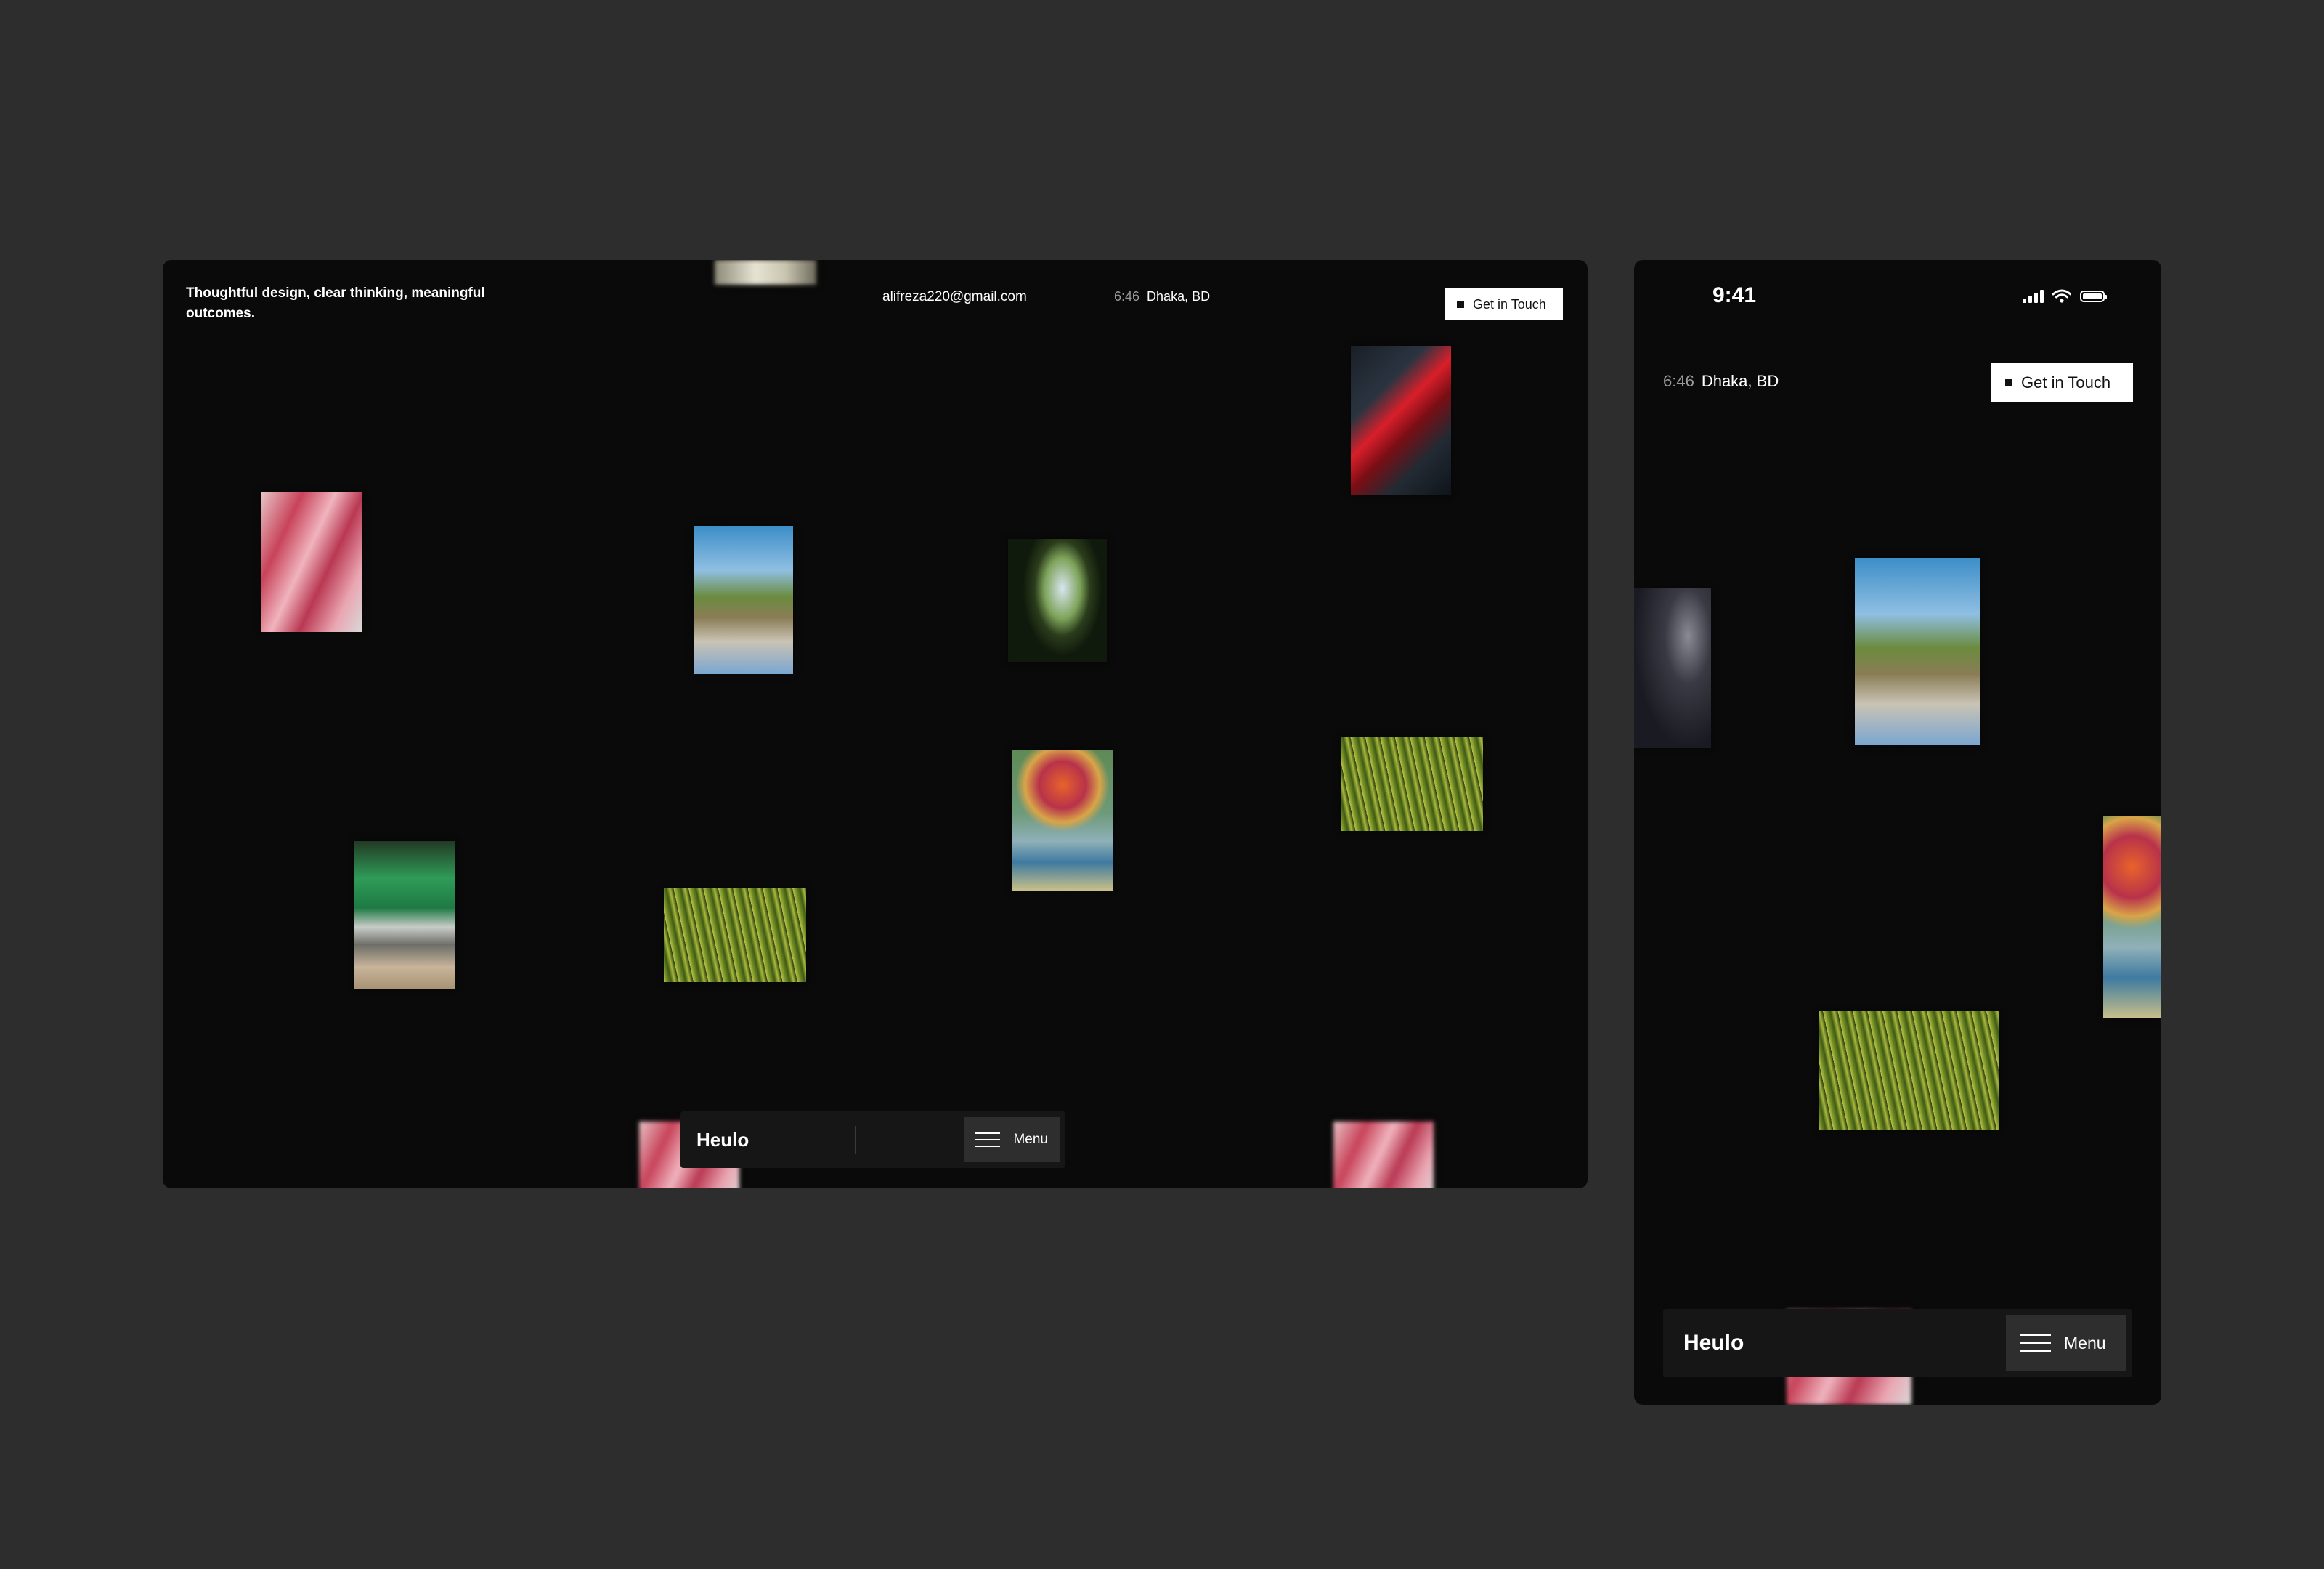 This screenshot has width=2324, height=1569. What do you see at coordinates (2061, 296) in the screenshot?
I see `wifi-icon` at bounding box center [2061, 296].